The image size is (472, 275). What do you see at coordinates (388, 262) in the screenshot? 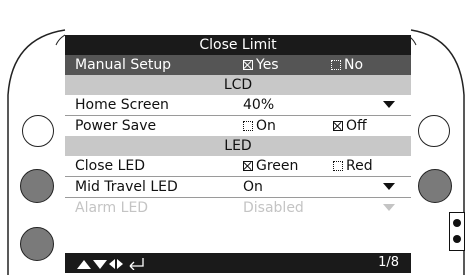
I see `page-indicator: 1/8` at bounding box center [388, 262].